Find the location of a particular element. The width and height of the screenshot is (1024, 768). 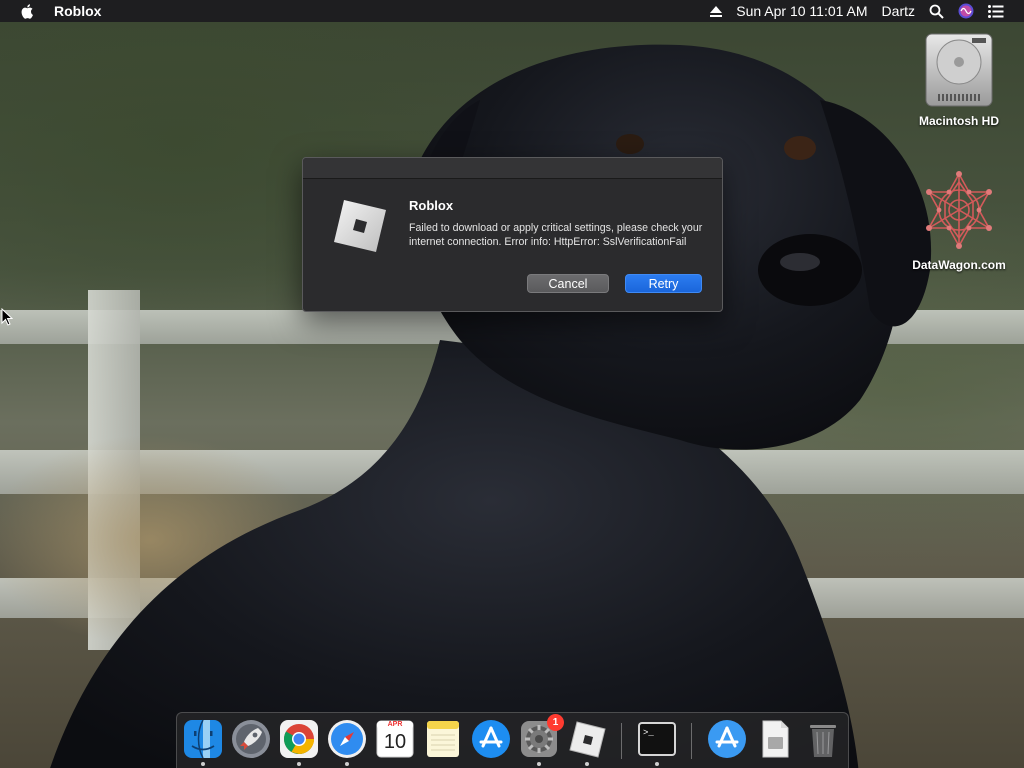

launchpad-icon is located at coordinates (251, 739).